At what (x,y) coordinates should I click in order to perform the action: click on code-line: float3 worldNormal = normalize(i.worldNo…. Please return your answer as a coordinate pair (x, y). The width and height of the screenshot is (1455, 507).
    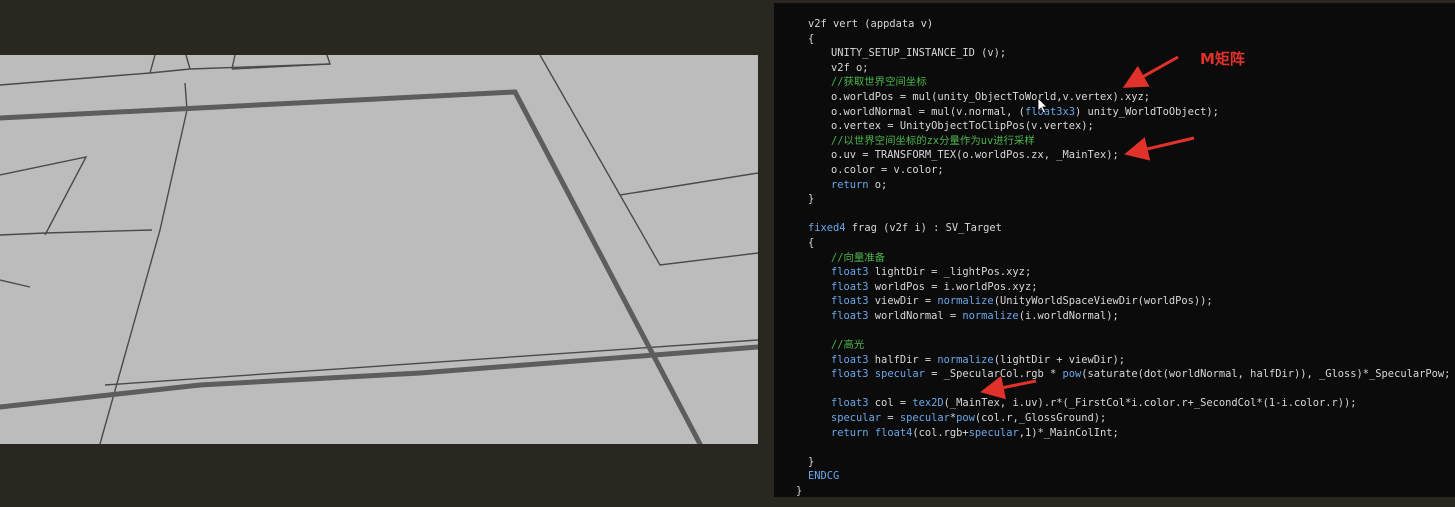
    Looking at the image, I should click on (1112, 316).